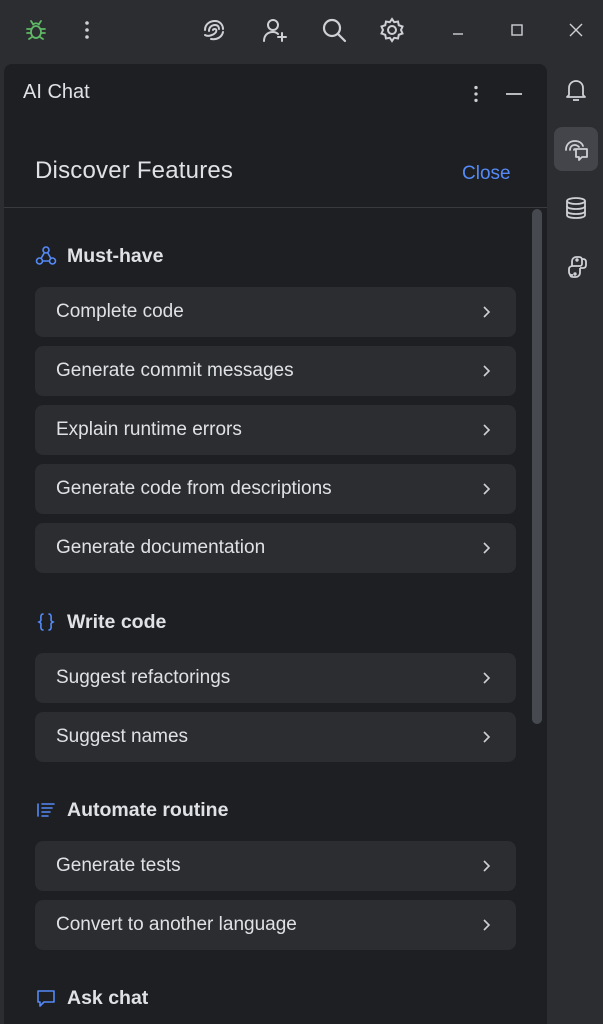  I want to click on feature-item-label: Suggest refactorings, so click(143, 677).